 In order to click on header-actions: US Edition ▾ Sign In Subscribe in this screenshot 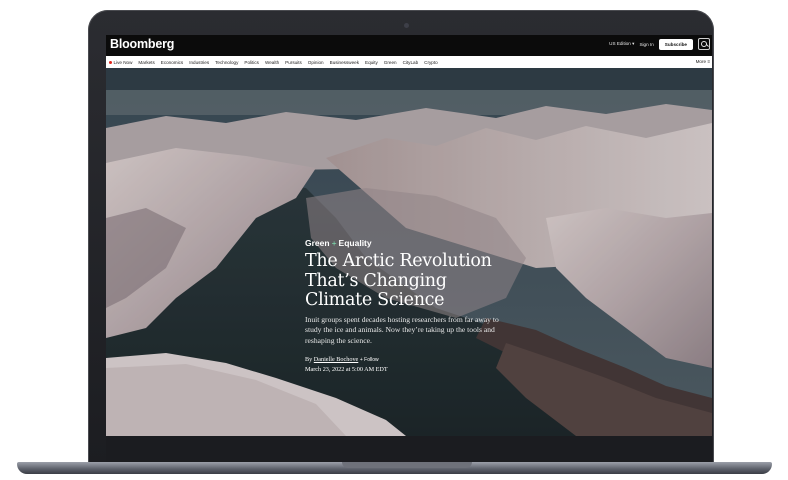, I will do `click(659, 44)`.